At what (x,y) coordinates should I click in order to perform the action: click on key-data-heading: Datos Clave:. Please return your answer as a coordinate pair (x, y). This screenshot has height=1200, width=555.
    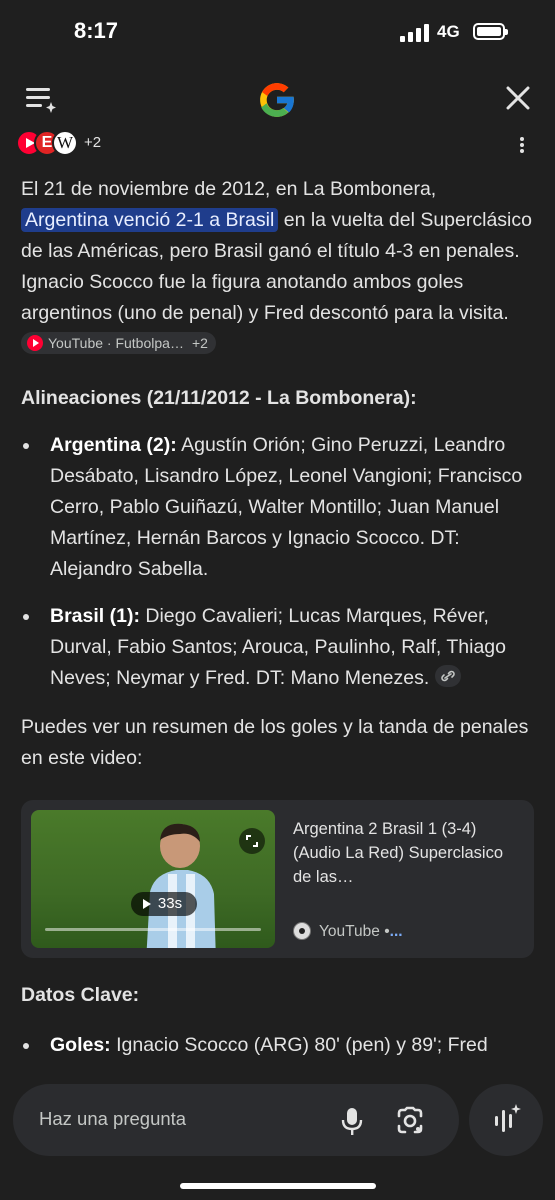
    Looking at the image, I should click on (80, 995).